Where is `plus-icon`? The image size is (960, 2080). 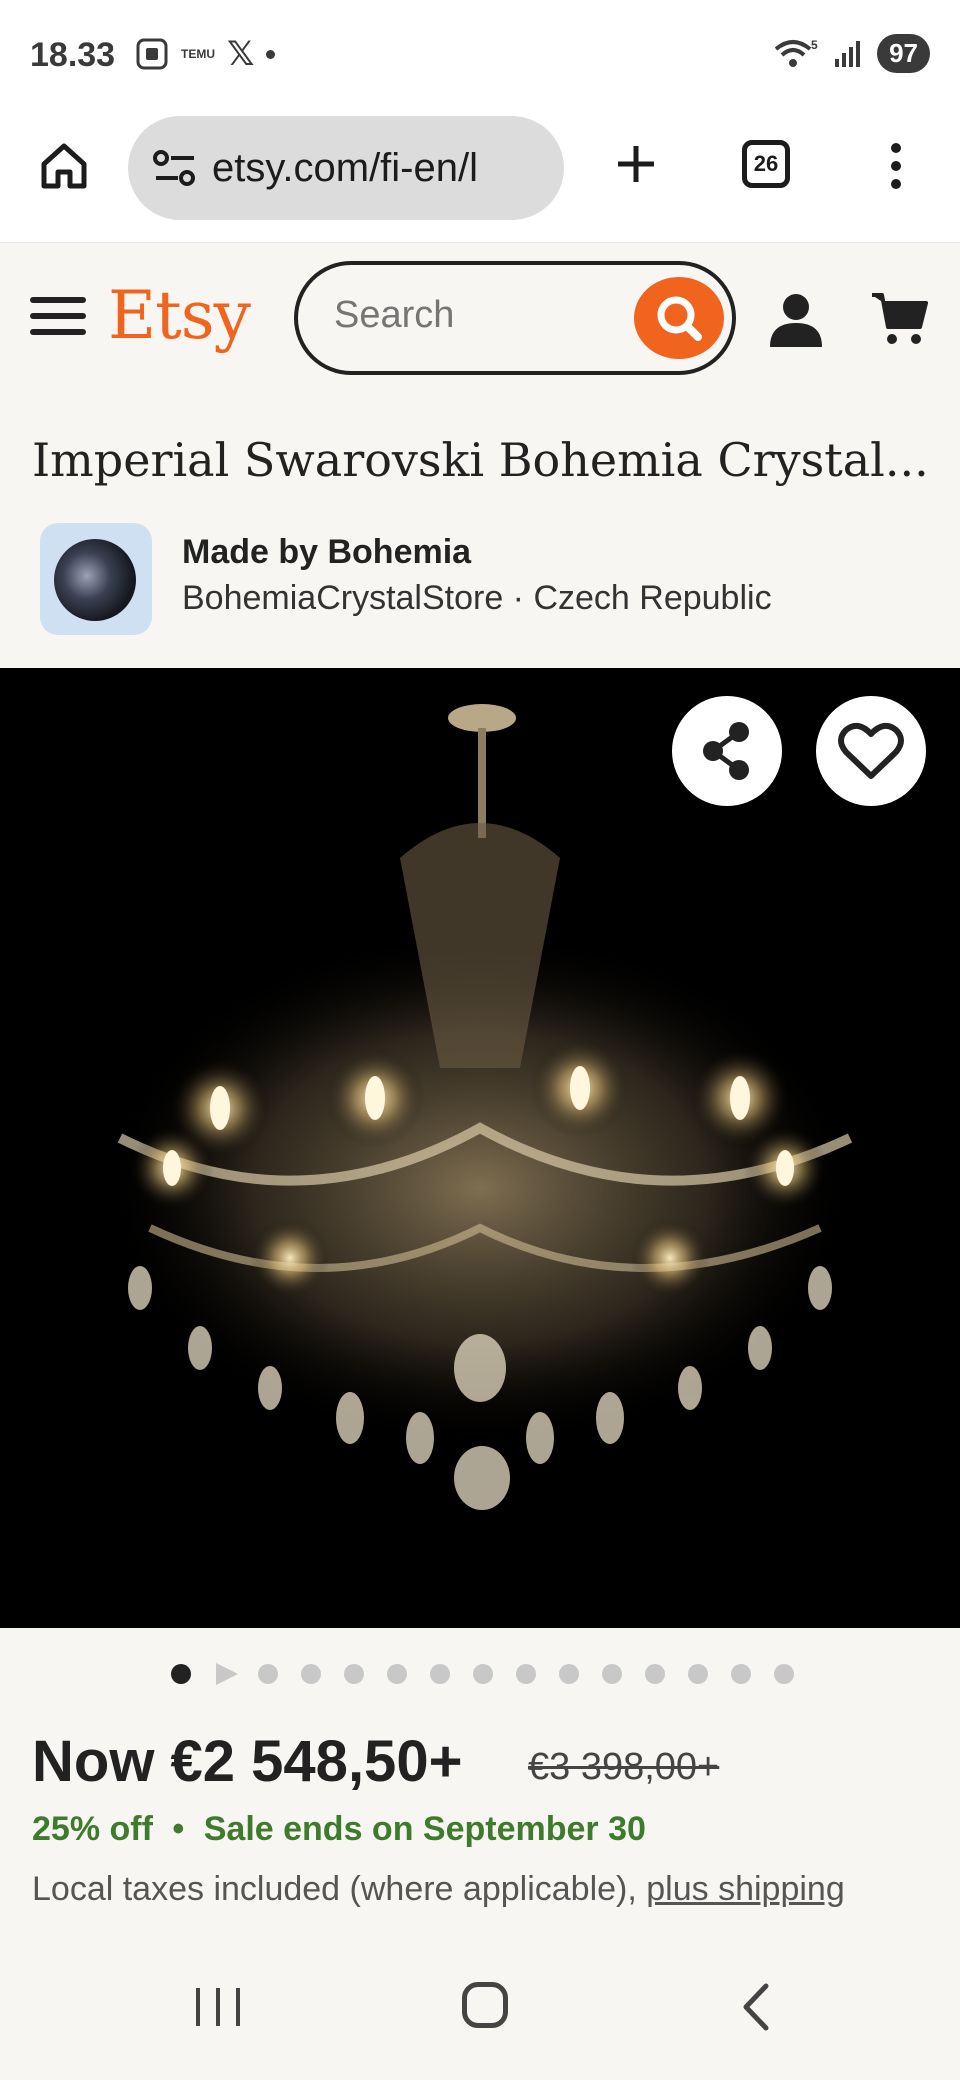 plus-icon is located at coordinates (636, 164).